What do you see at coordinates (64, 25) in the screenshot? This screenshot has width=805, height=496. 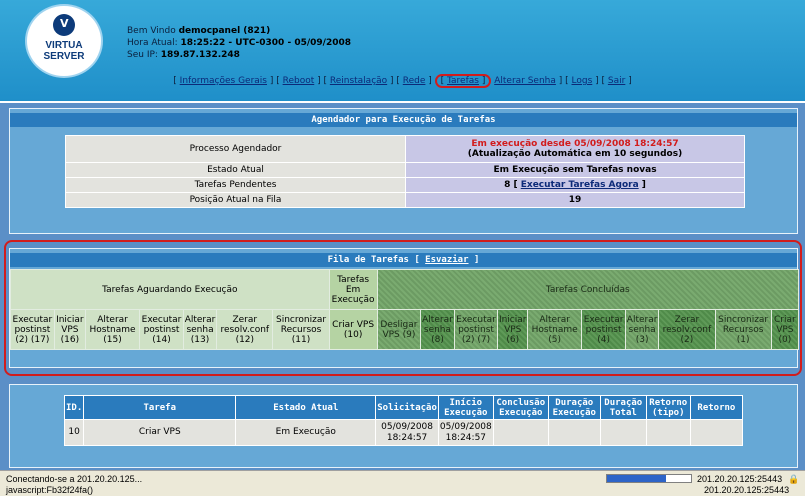 I see `gear-logo-icon` at bounding box center [64, 25].